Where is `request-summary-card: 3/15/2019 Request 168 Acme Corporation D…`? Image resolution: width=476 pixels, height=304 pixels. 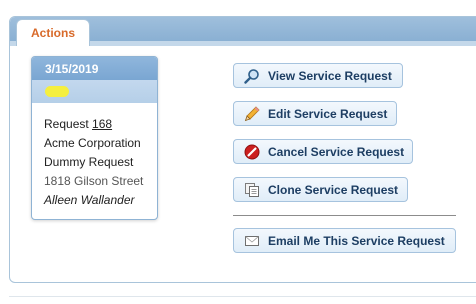
request-summary-card: 3/15/2019 Request 168 Acme Corporation D… is located at coordinates (94, 138).